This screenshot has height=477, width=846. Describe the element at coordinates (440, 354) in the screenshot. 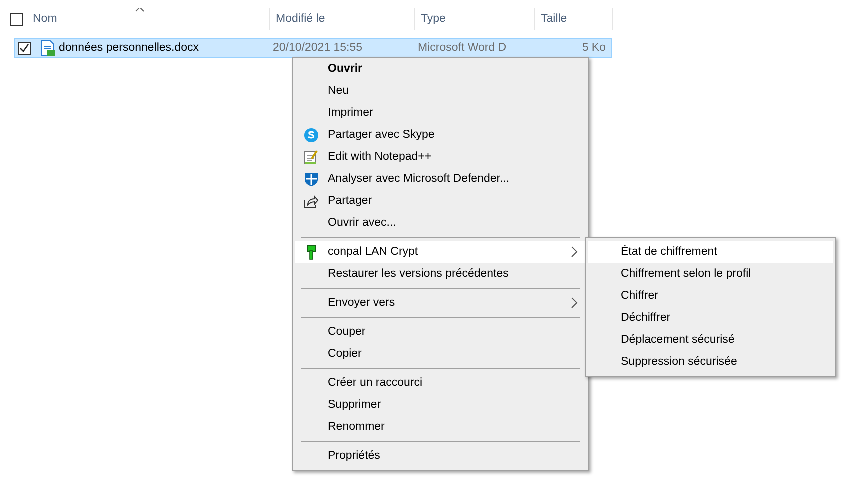

I see `menu-item: Copier` at that location.